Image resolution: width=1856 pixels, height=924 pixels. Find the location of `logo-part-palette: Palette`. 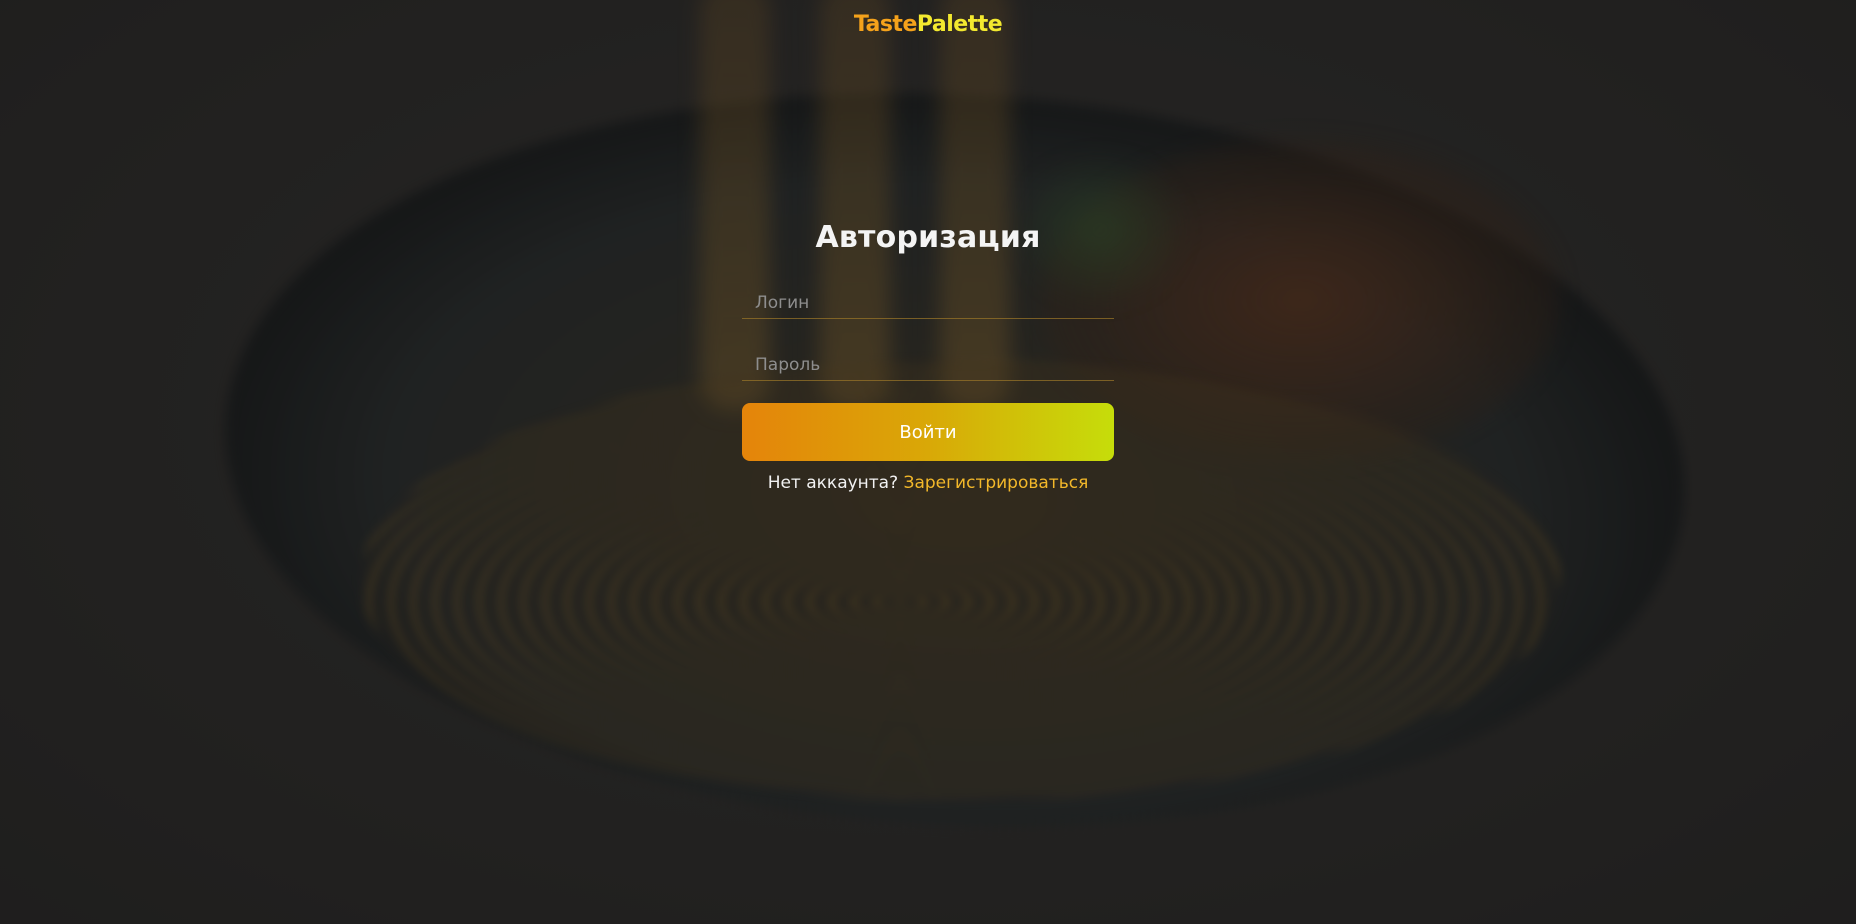

logo-part-palette: Palette is located at coordinates (959, 24).